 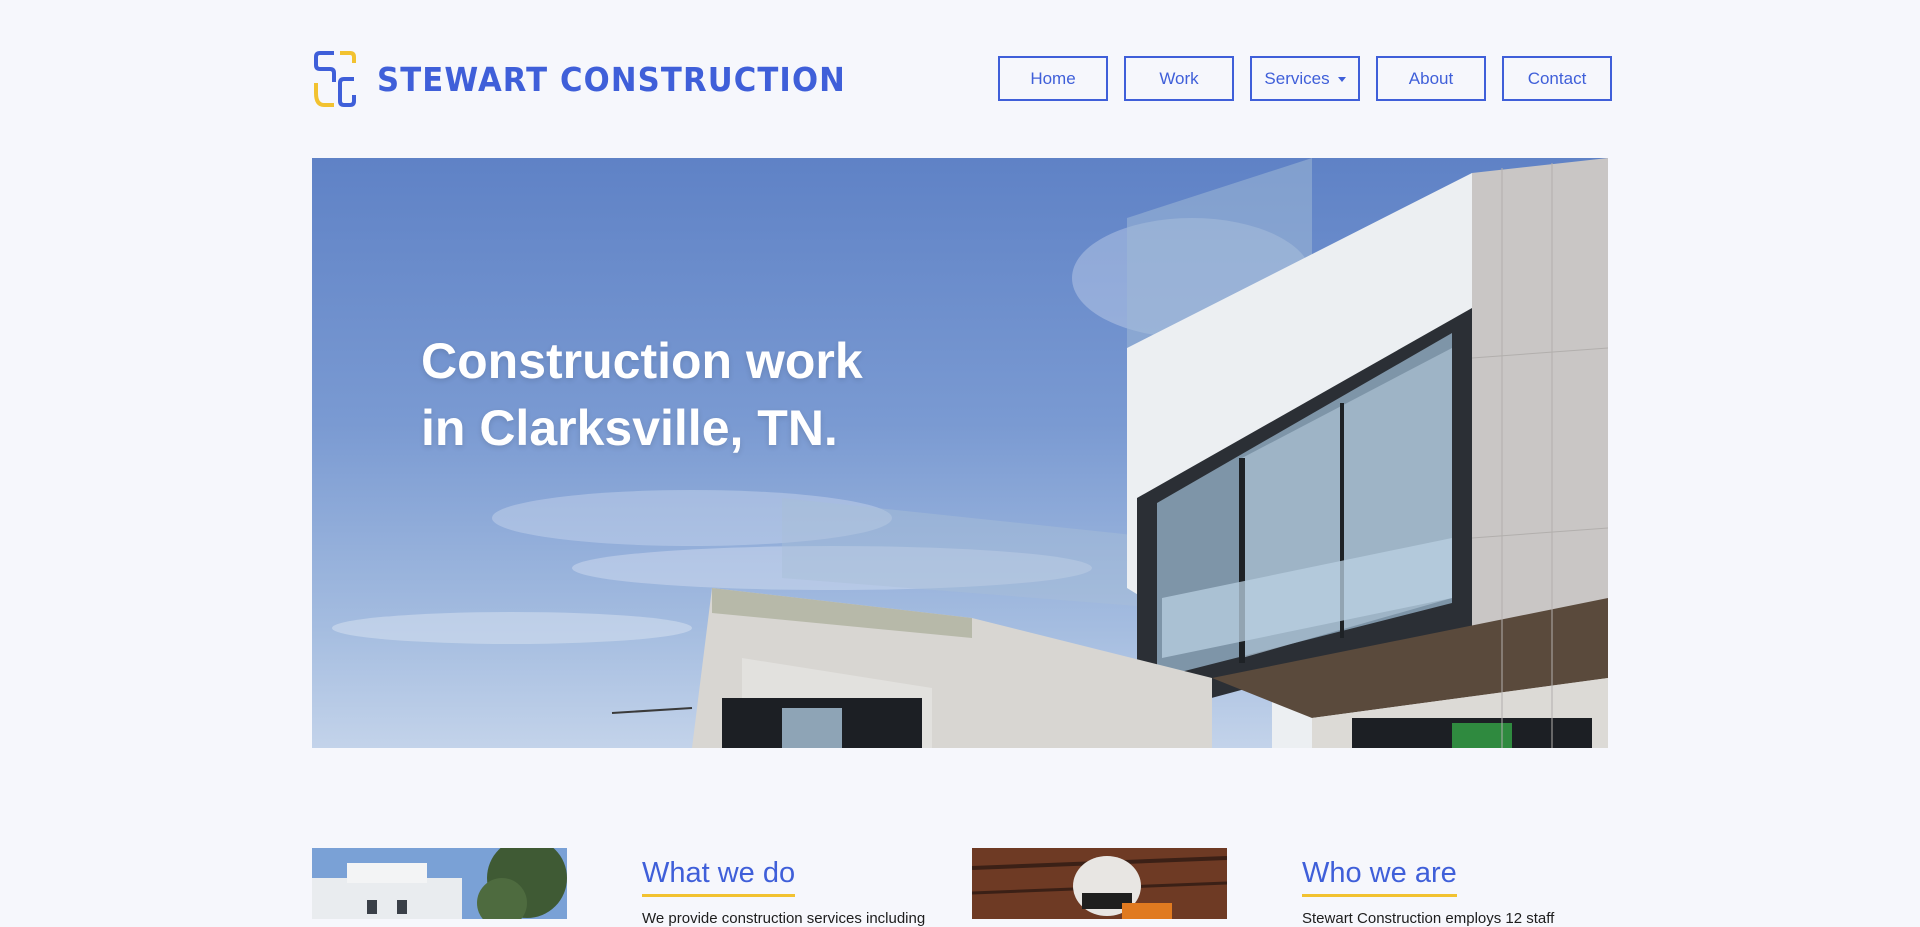 I want to click on who-we-are-title: Who we are, so click(x=1379, y=873).